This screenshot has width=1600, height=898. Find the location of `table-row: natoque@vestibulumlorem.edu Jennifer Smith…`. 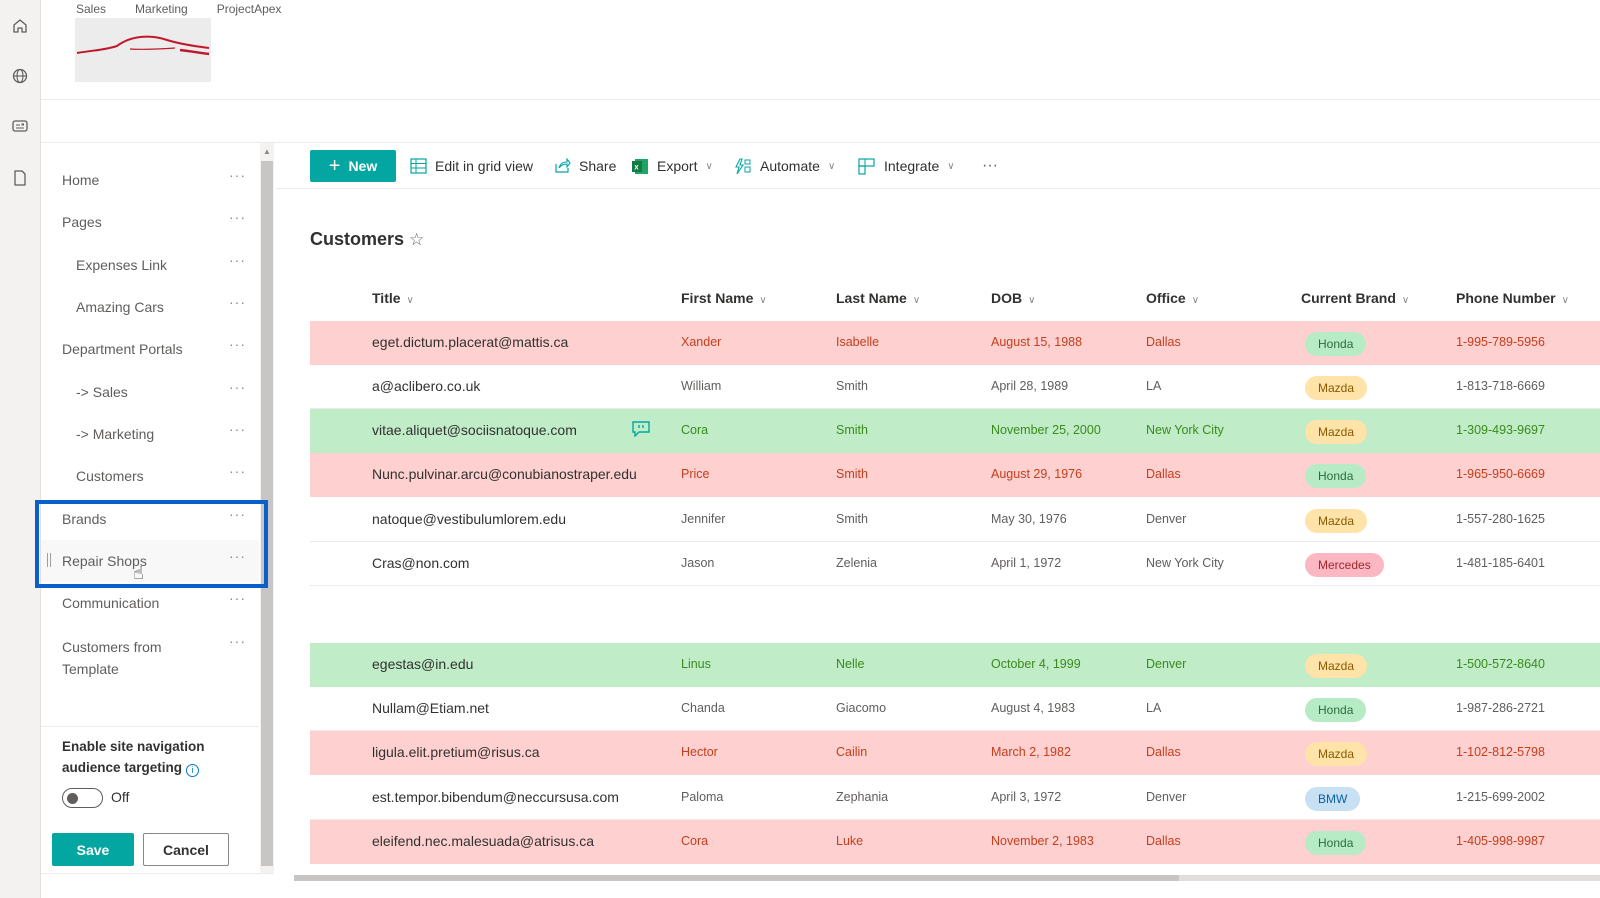

table-row: natoque@vestibulumlorem.edu Jennifer Smith… is located at coordinates (955, 520).